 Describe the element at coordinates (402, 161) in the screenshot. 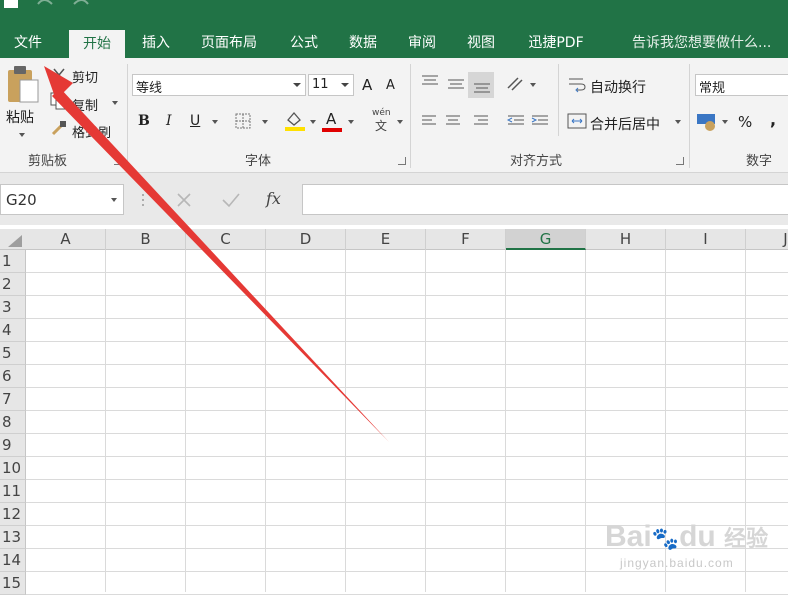

I see `font-launcher-icon` at that location.